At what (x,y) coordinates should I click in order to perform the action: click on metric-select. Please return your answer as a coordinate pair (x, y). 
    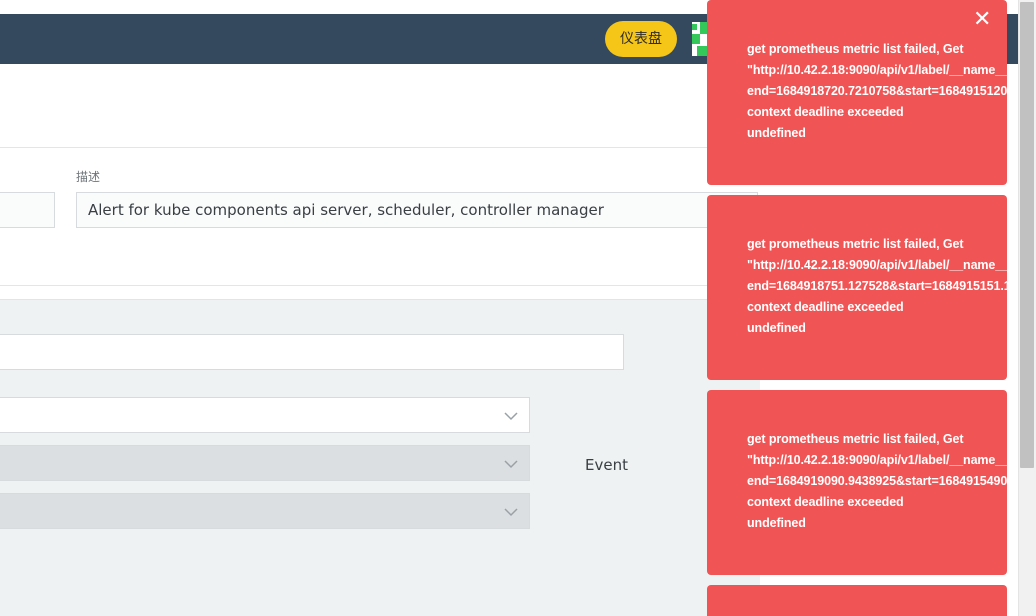
    Looking at the image, I should click on (265, 511).